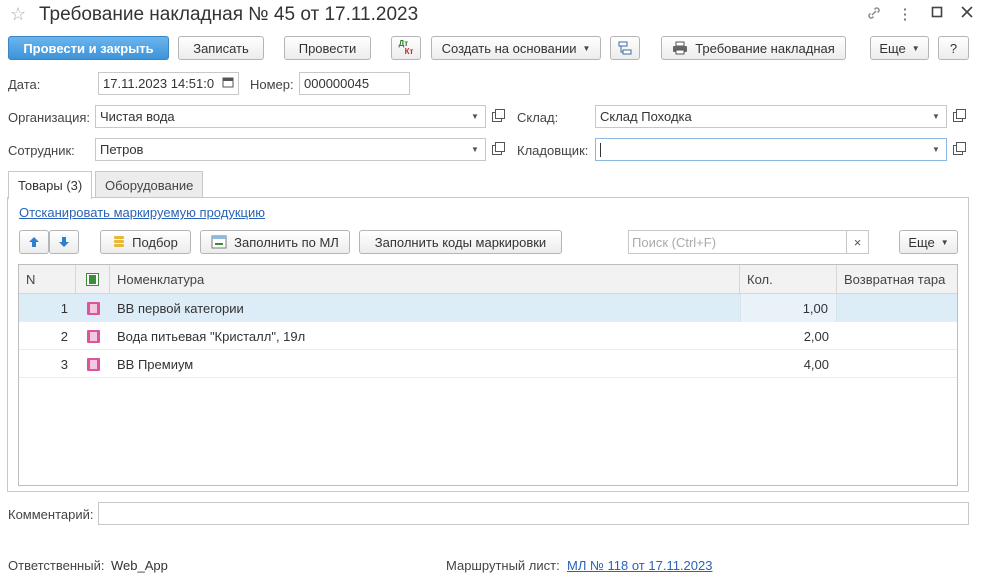  I want to click on fill-marking-codes-button: Заполнить коды маркировки, so click(460, 242).